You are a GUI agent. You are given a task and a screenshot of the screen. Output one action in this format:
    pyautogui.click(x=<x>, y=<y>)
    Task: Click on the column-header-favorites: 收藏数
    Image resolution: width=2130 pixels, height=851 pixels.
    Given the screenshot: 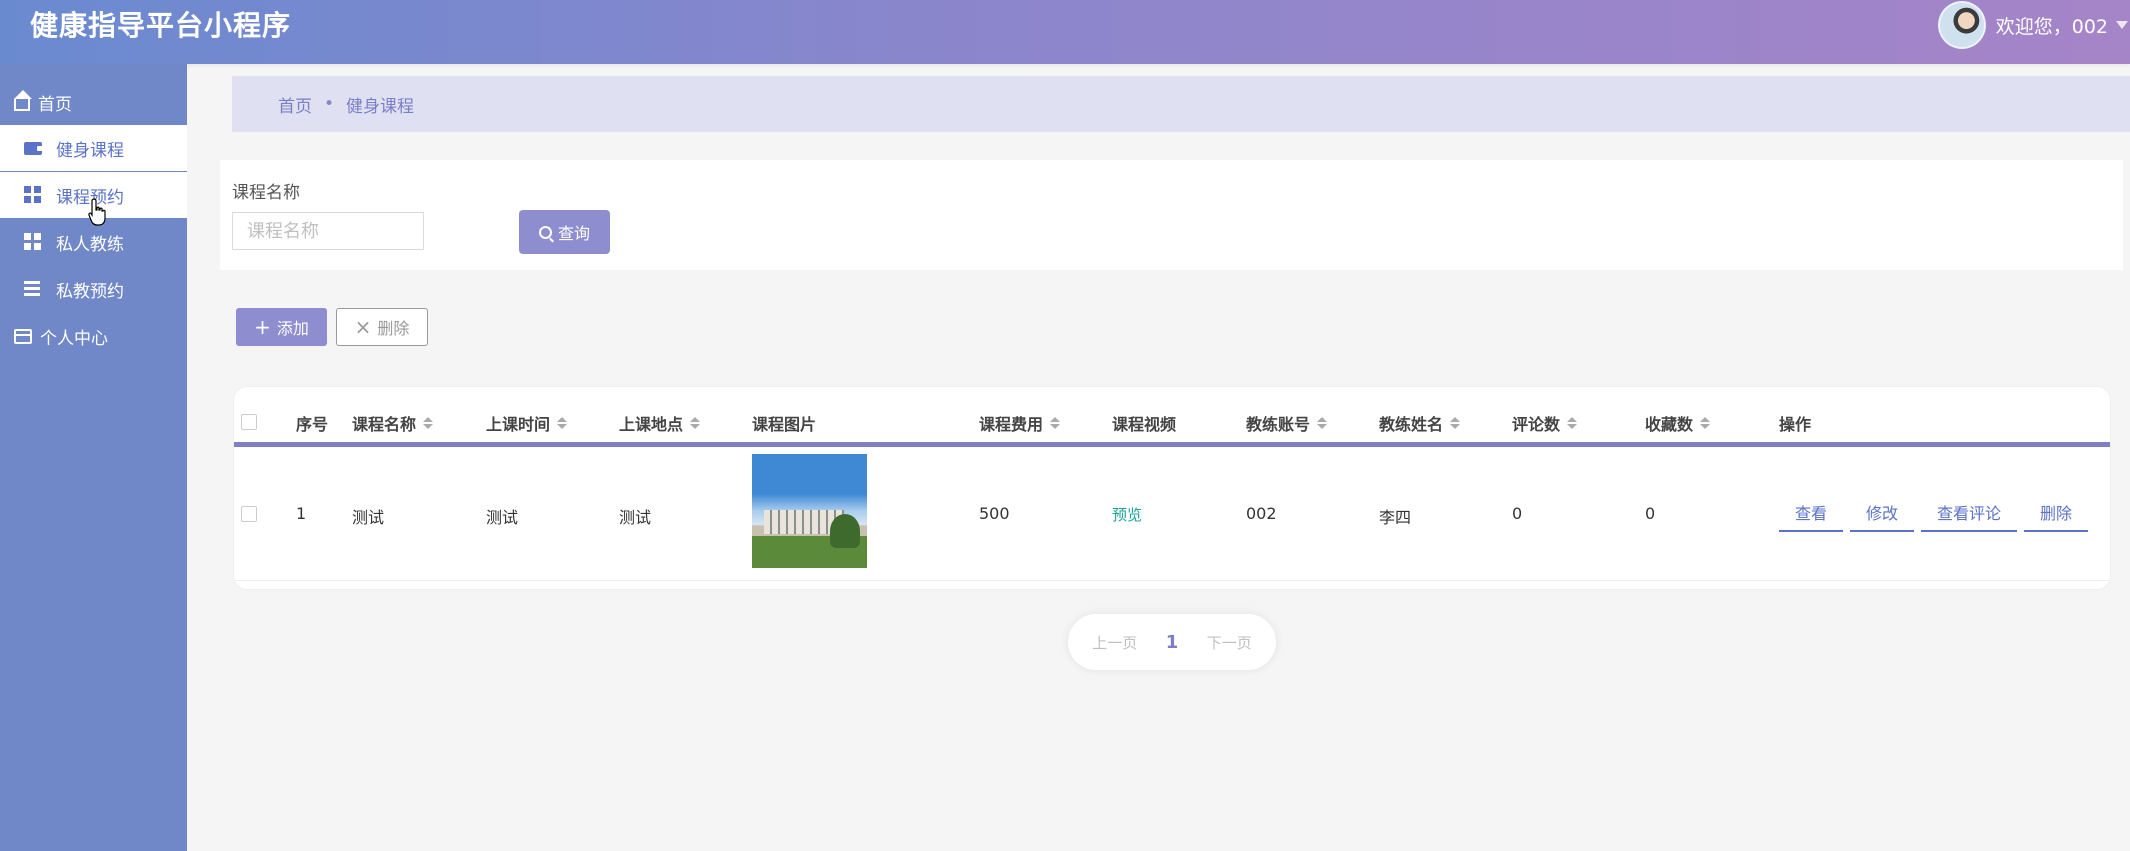 What is the action you would take?
    pyautogui.click(x=1678, y=423)
    